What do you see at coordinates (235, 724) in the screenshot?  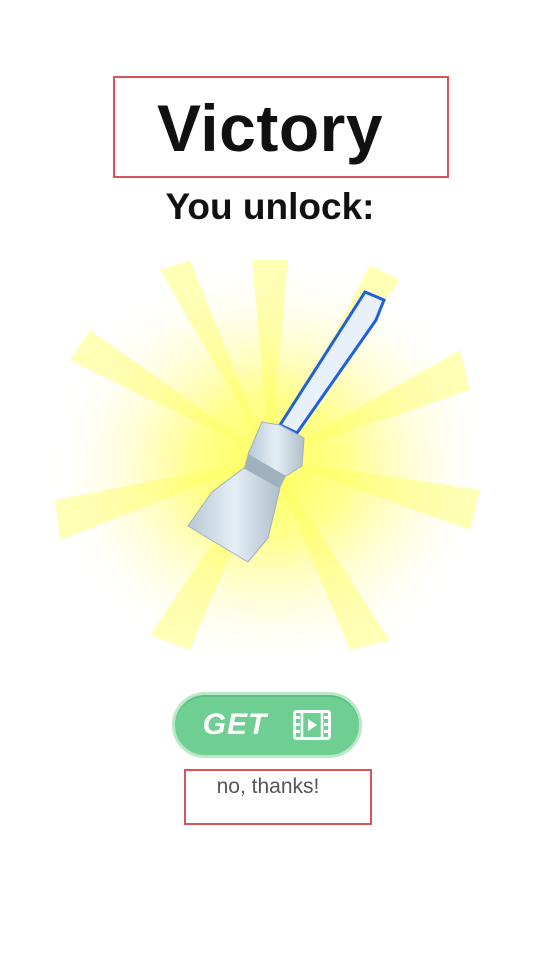 I see `get-button-label: GET` at bounding box center [235, 724].